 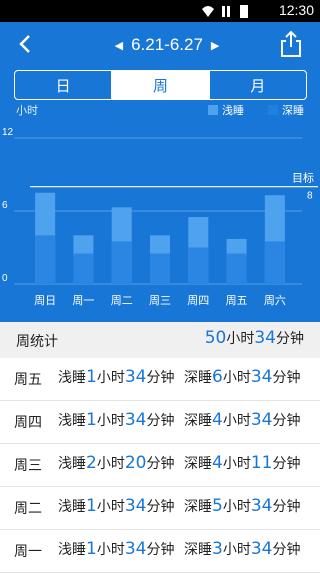 I want to click on goal-label: 目标, so click(x=303, y=178).